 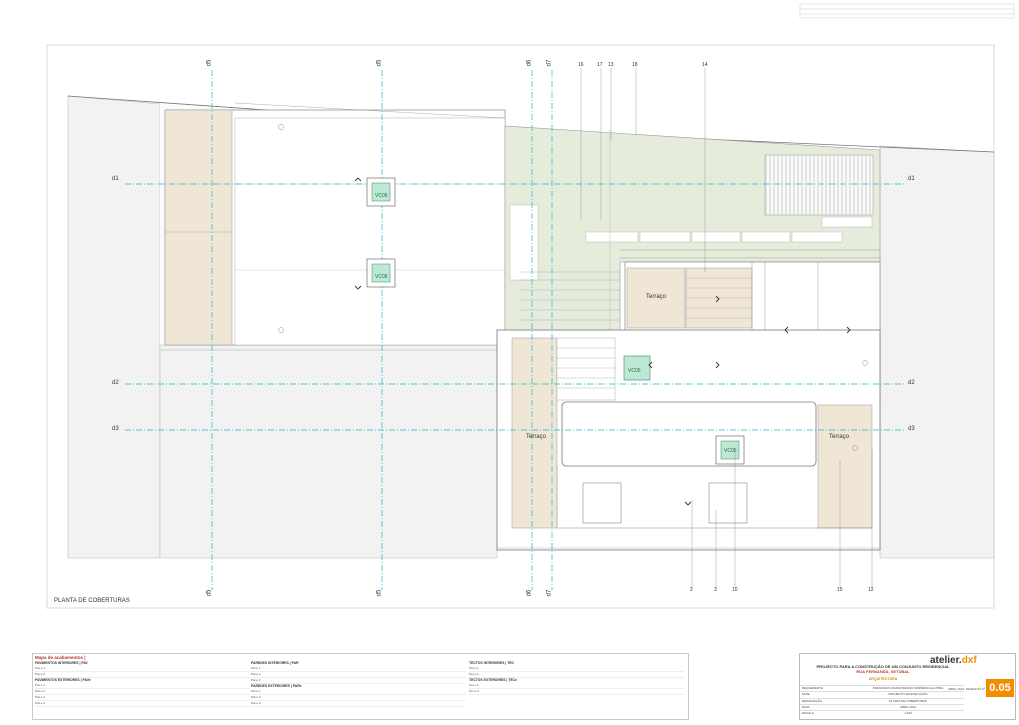 I want to click on title-block-row: FASE PROJECTO DE EXECUÇÃO, so click(x=882, y=694).